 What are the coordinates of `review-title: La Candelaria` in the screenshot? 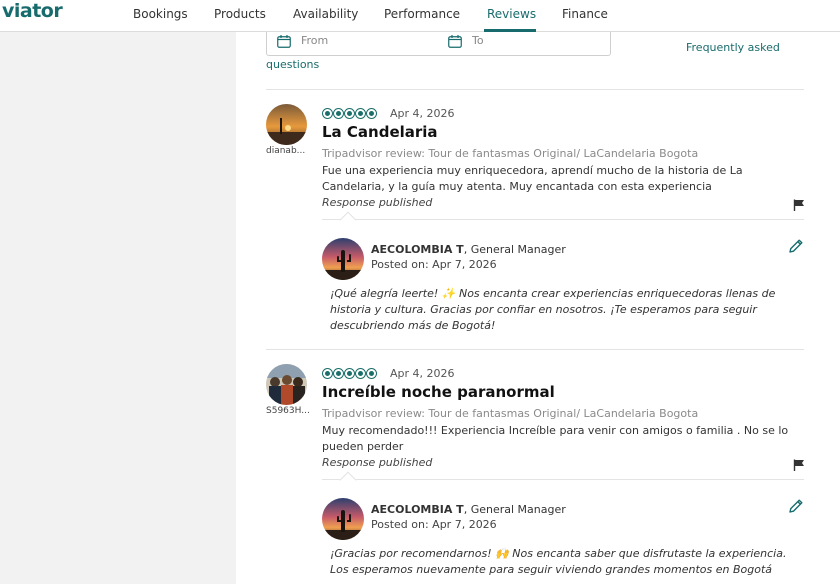 It's located at (380, 132).